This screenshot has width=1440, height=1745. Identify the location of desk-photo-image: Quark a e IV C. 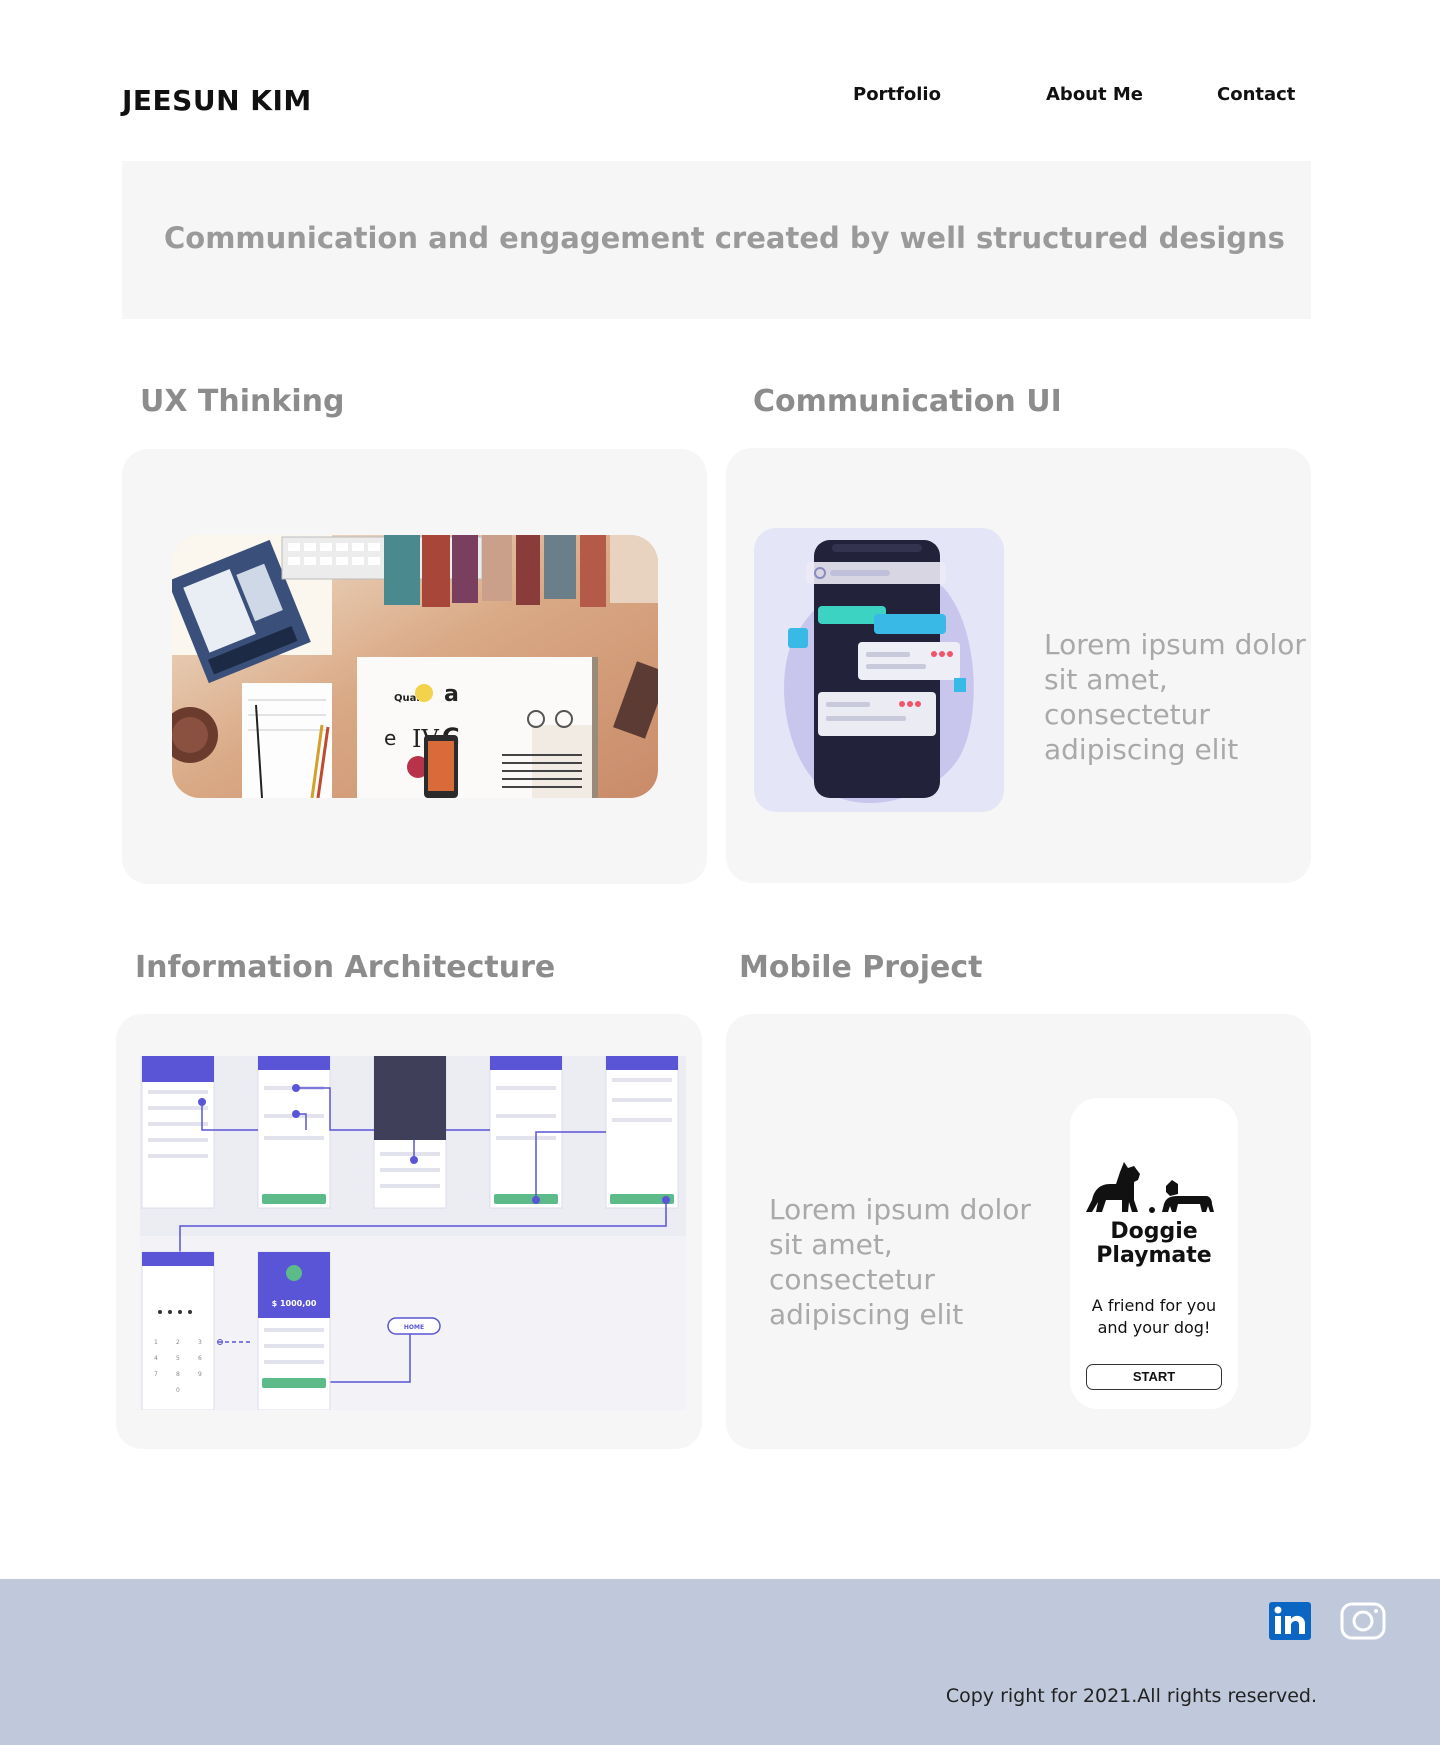
(415, 666).